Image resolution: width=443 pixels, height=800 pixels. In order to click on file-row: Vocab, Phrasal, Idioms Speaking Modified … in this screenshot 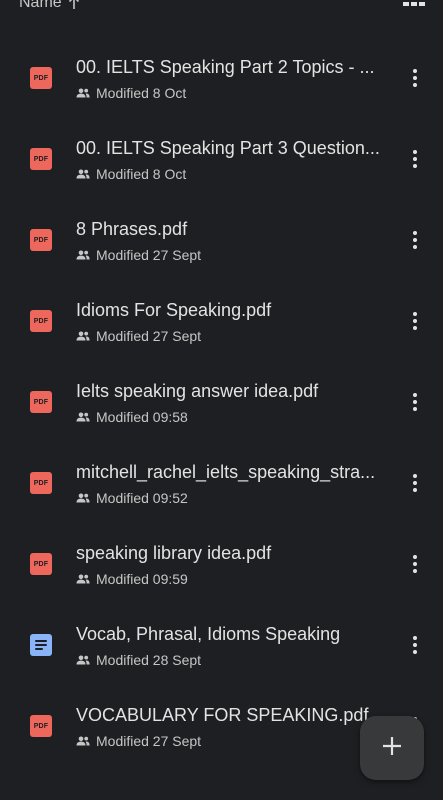, I will do `click(221, 644)`.